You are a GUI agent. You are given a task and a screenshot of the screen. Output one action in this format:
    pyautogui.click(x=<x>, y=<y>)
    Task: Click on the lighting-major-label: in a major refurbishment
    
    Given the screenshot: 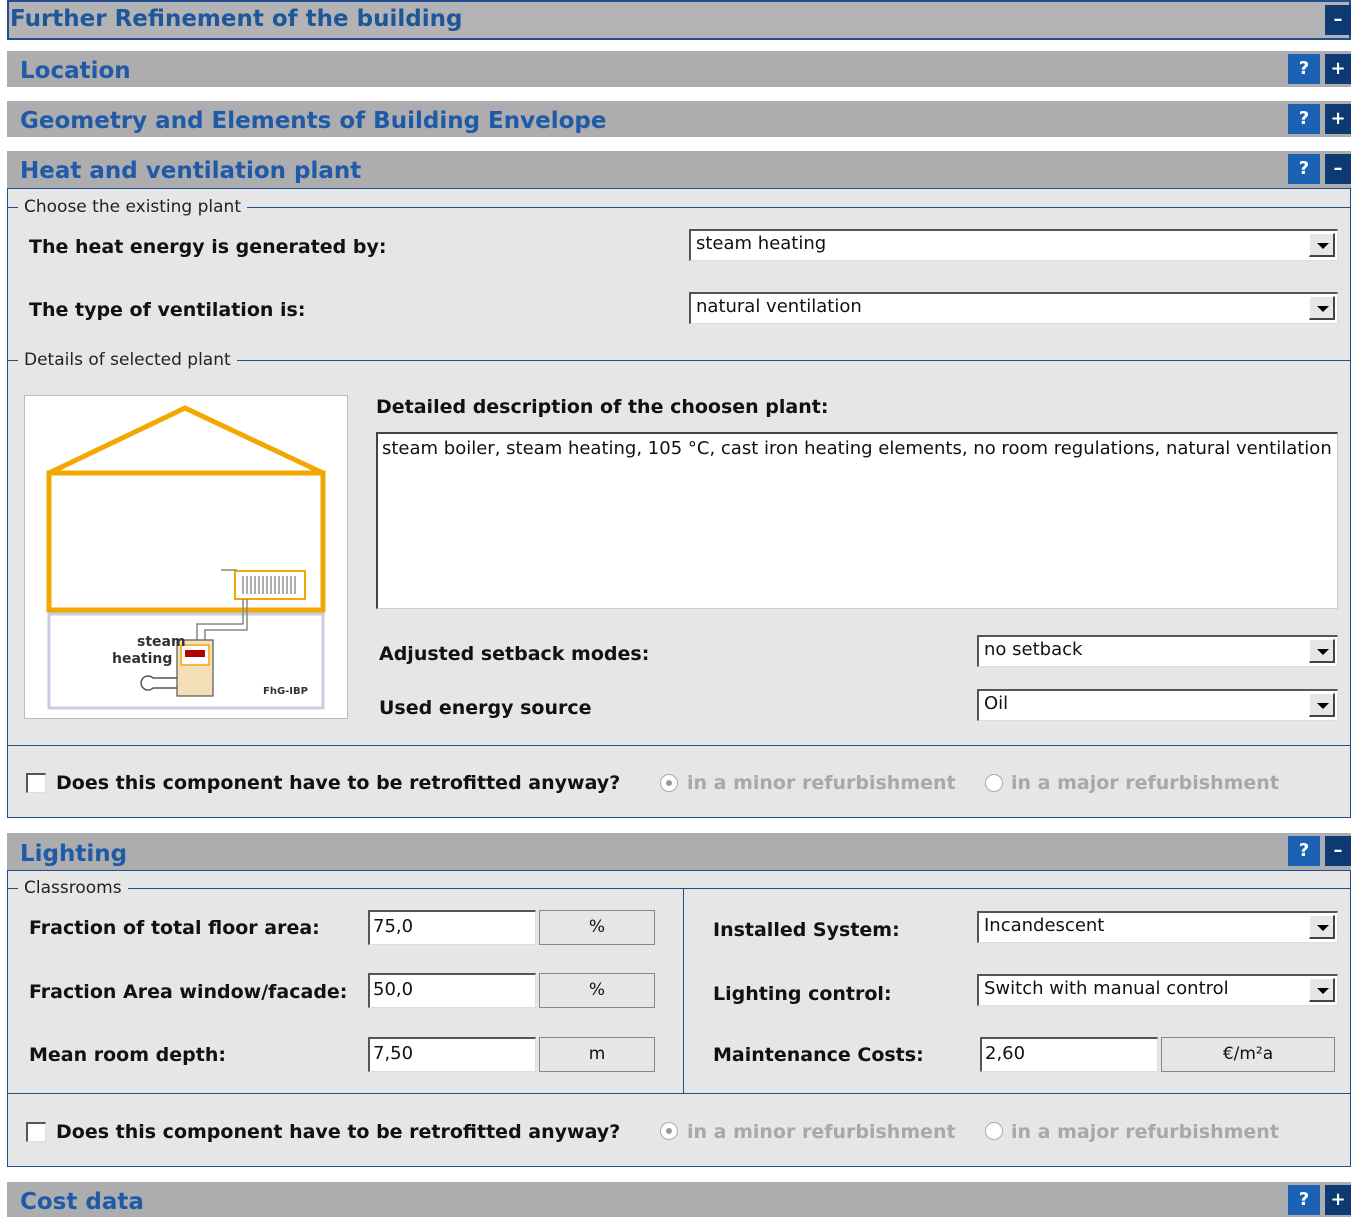 What is the action you would take?
    pyautogui.click(x=1145, y=1132)
    